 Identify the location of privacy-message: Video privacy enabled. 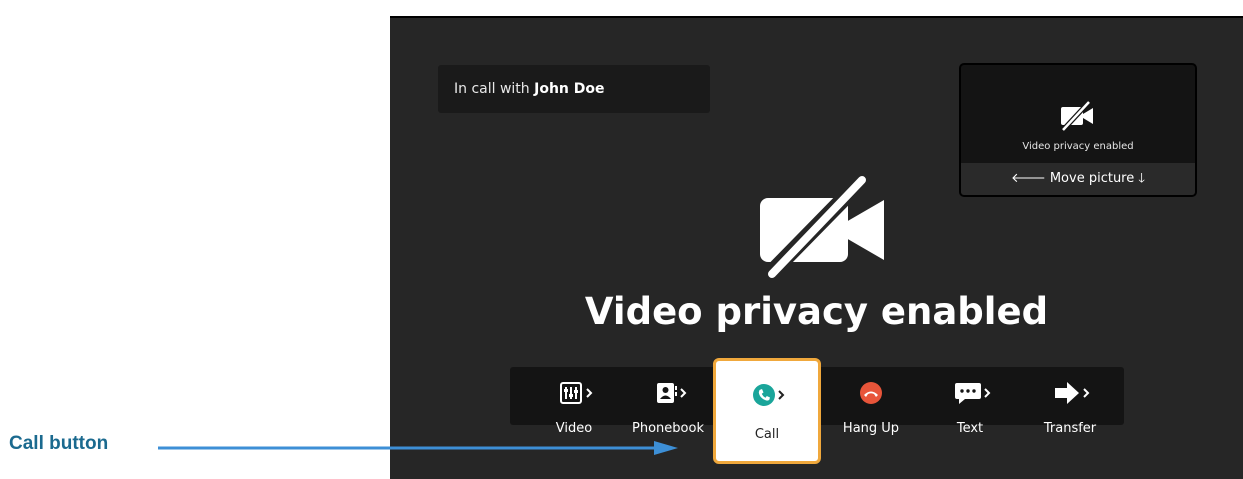
(816, 311).